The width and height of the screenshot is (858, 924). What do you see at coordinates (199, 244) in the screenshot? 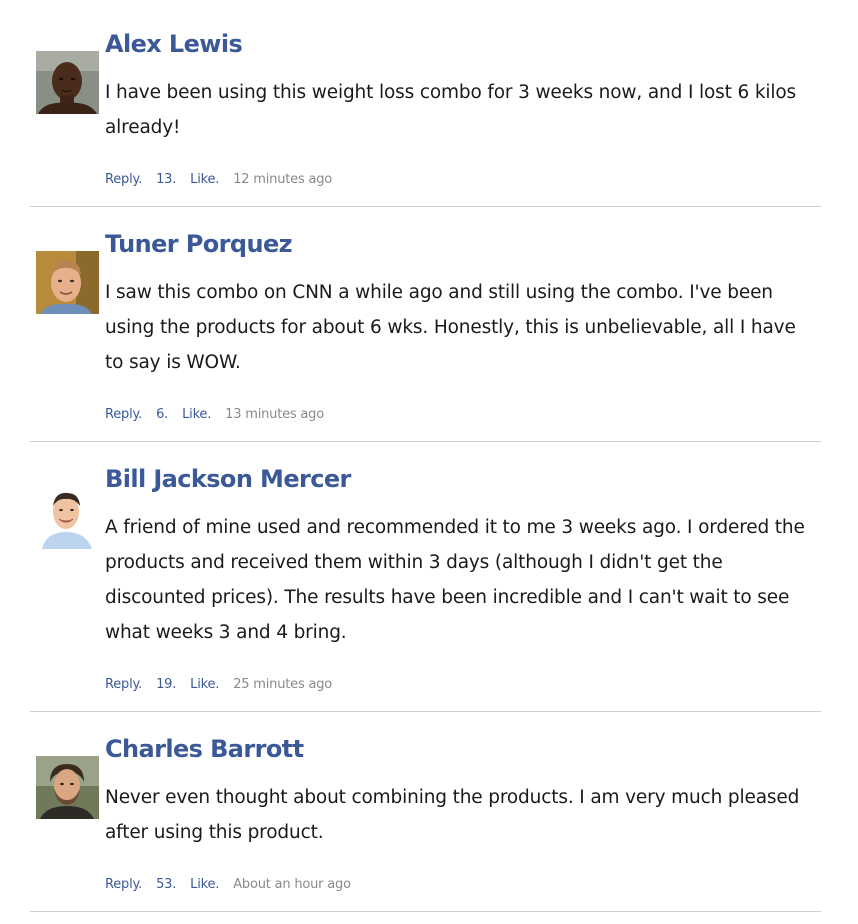
I see `commenter-name: Tuner Porquez` at bounding box center [199, 244].